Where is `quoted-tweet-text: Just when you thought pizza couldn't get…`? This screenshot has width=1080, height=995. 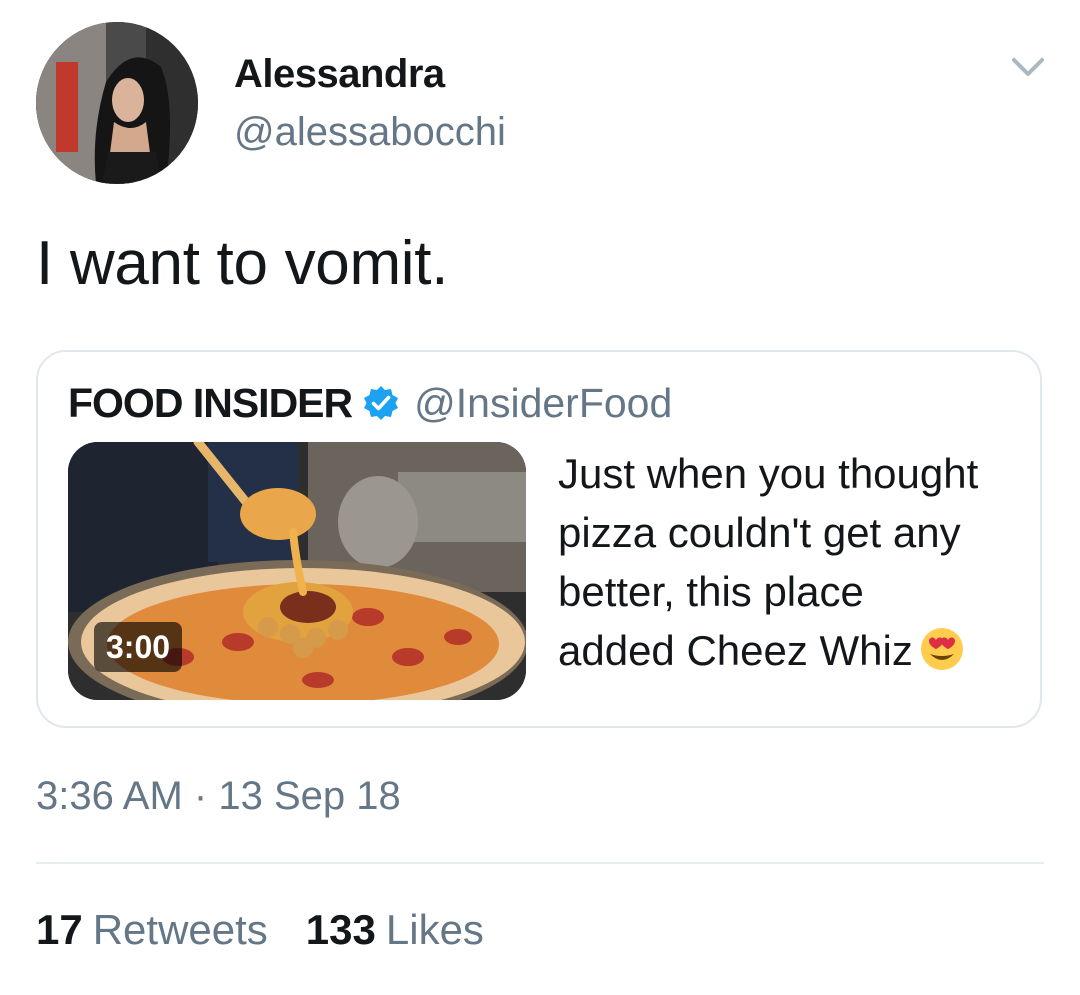
quoted-tweet-text: Just when you thought pizza couldn't get… is located at coordinates (793, 562).